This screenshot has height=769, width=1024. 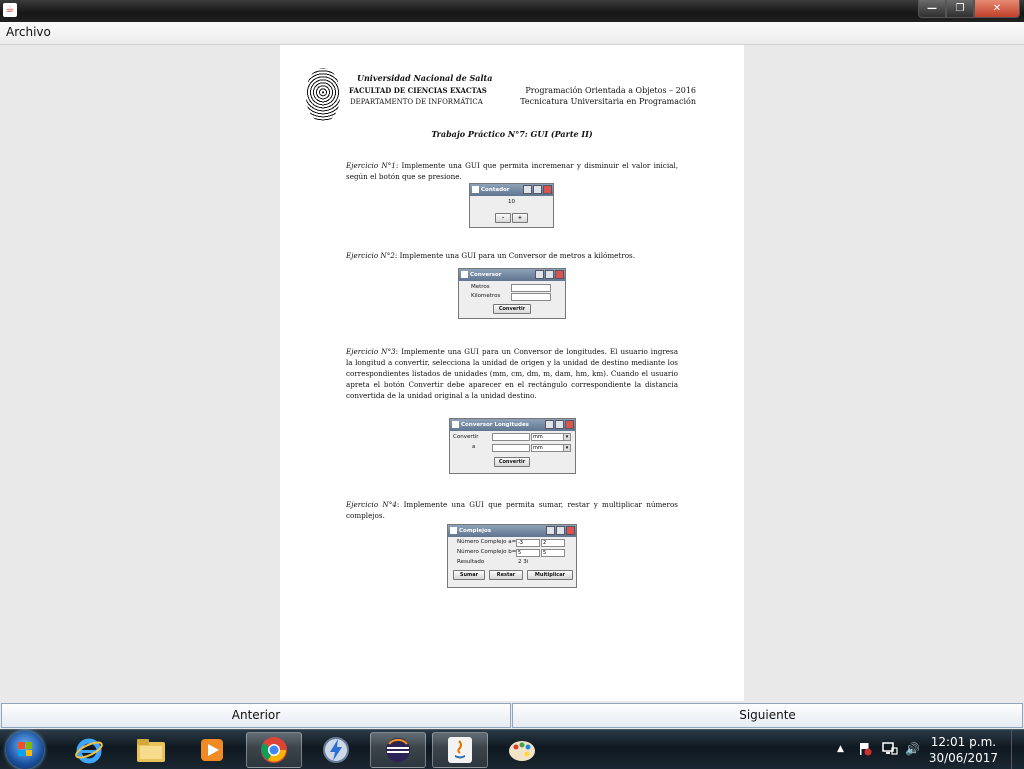 I want to click on clock-time: 12:01 p.m., so click(x=963, y=742).